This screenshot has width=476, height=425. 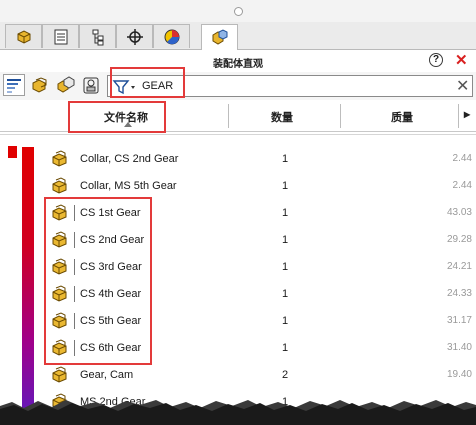 I want to click on column-header-quantity: 数量, so click(x=282, y=117).